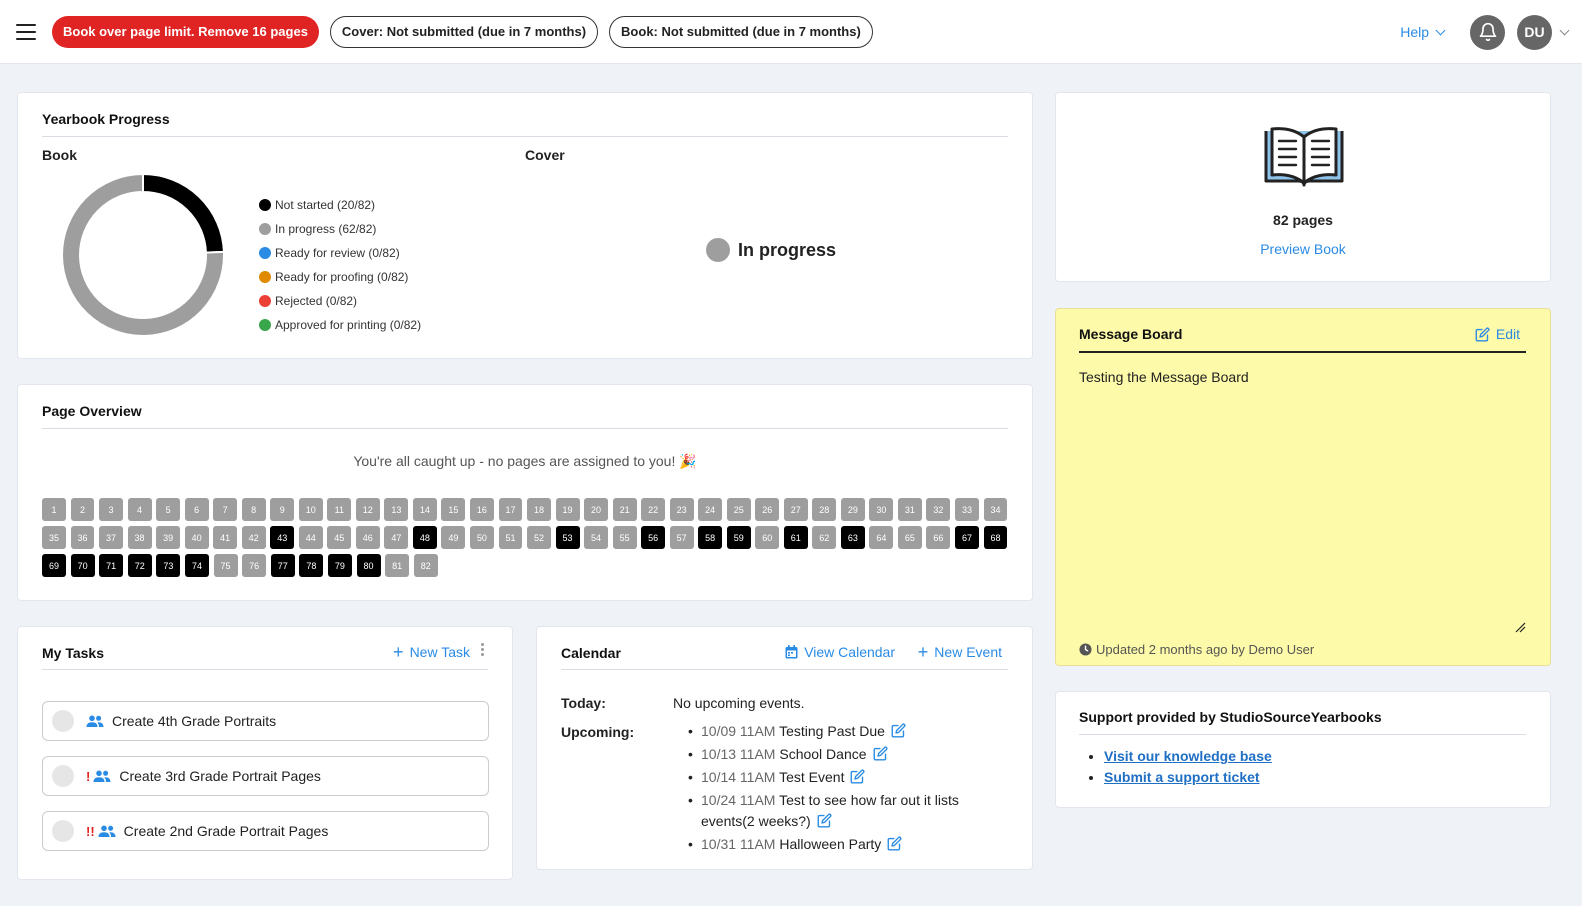 This screenshot has height=906, width=1582. What do you see at coordinates (596, 509) in the screenshot?
I see `page-thumb-20: 20` at bounding box center [596, 509].